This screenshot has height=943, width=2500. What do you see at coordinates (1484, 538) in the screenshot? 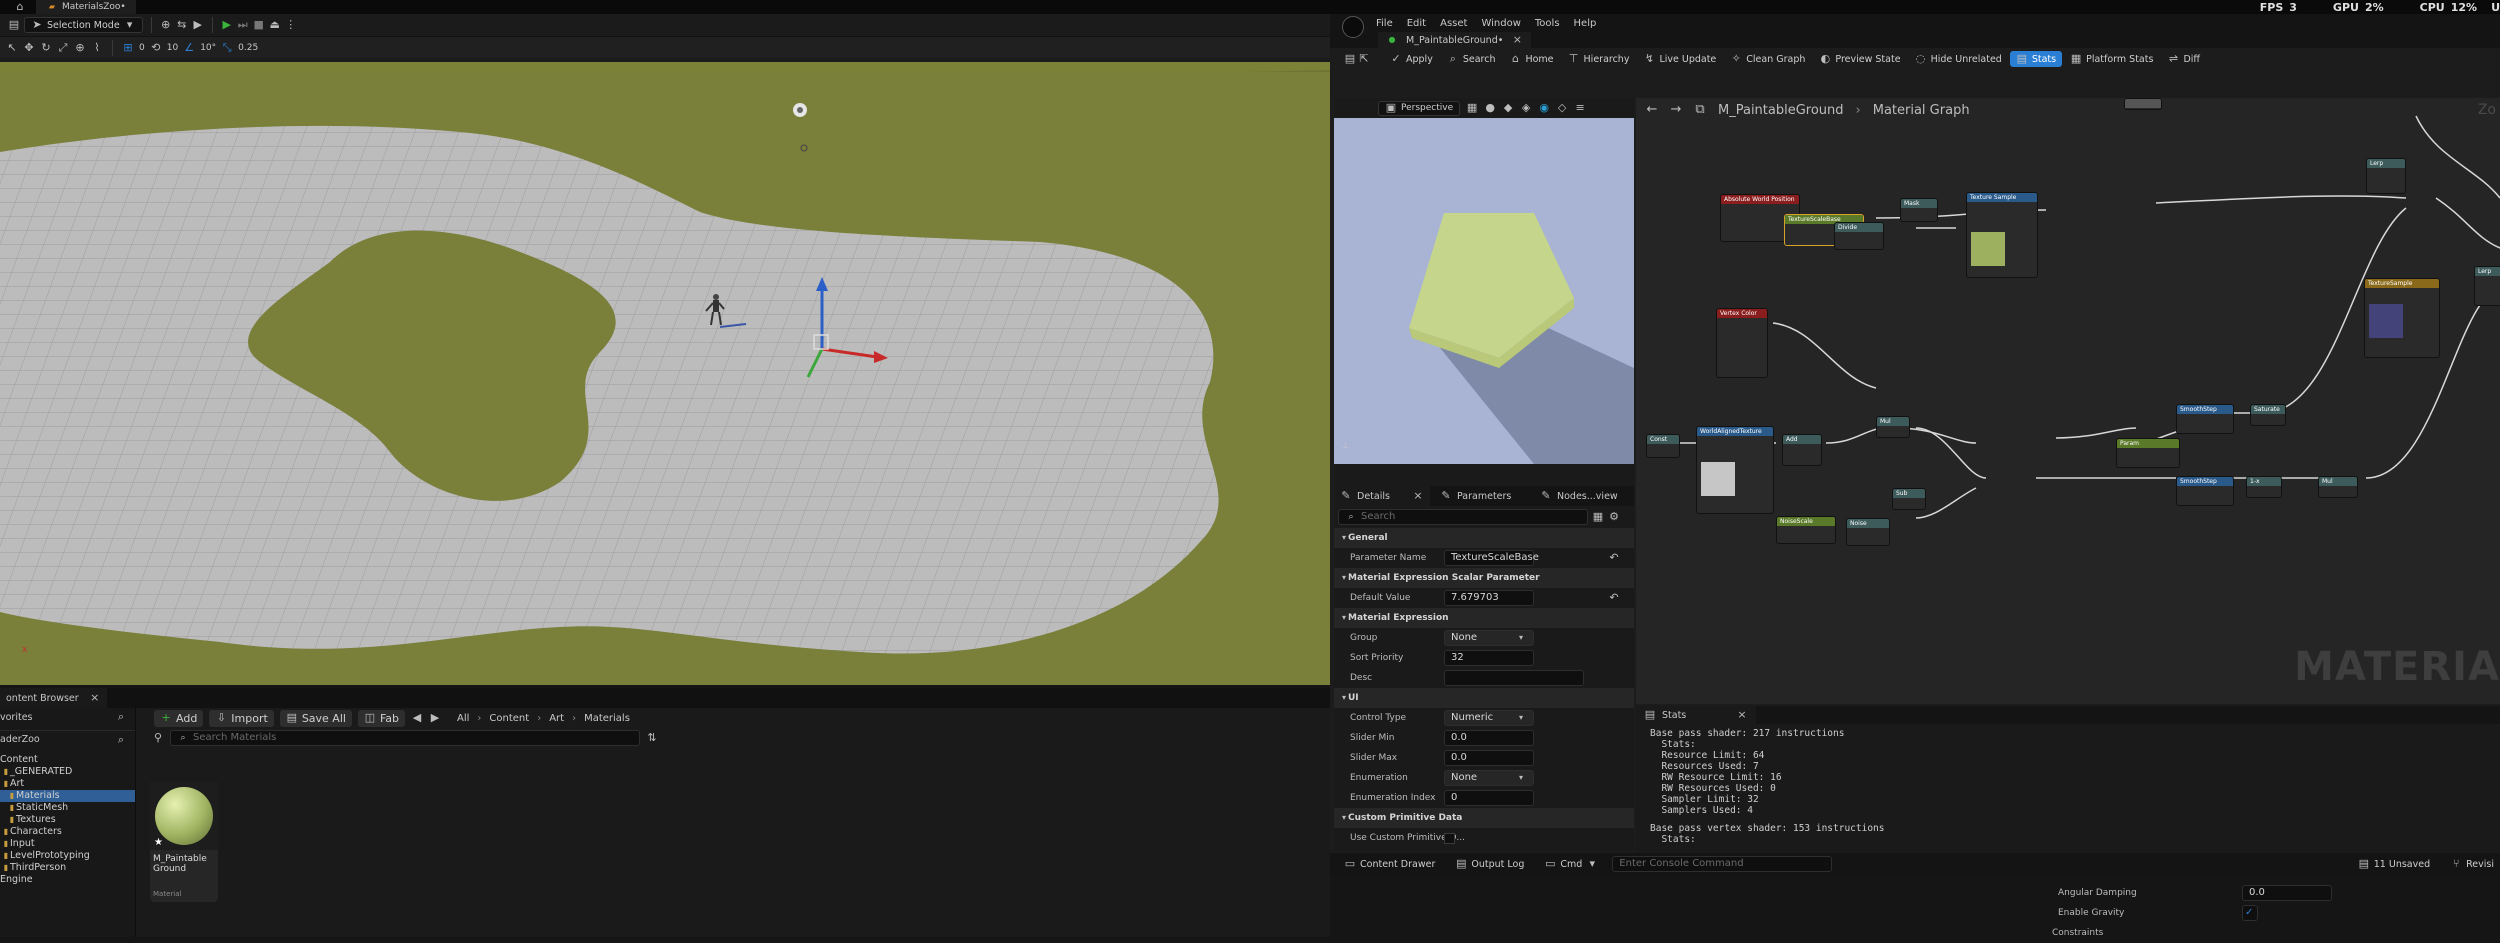
I see `details-section-header: ▾ General` at bounding box center [1484, 538].